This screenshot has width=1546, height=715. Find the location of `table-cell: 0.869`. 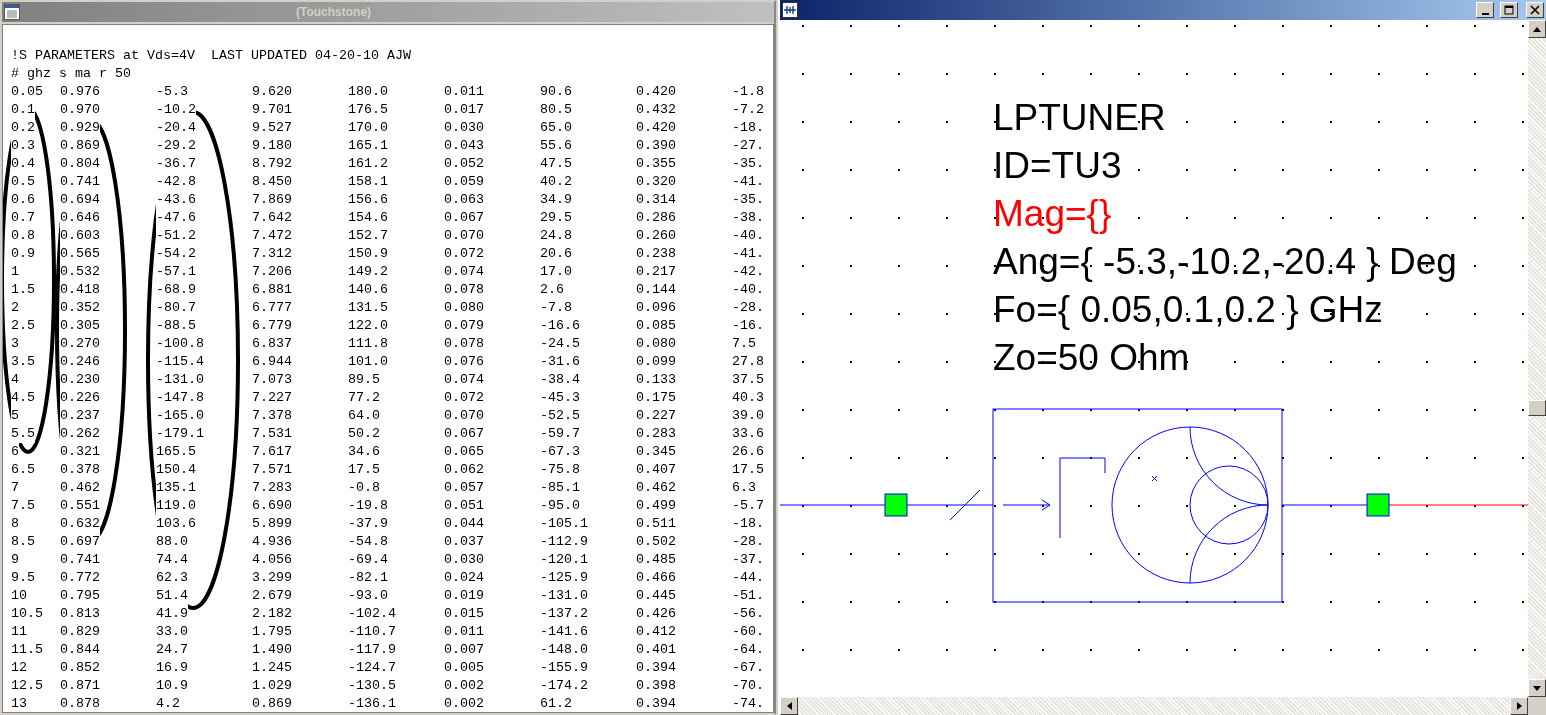

table-cell: 0.869 is located at coordinates (80, 146).